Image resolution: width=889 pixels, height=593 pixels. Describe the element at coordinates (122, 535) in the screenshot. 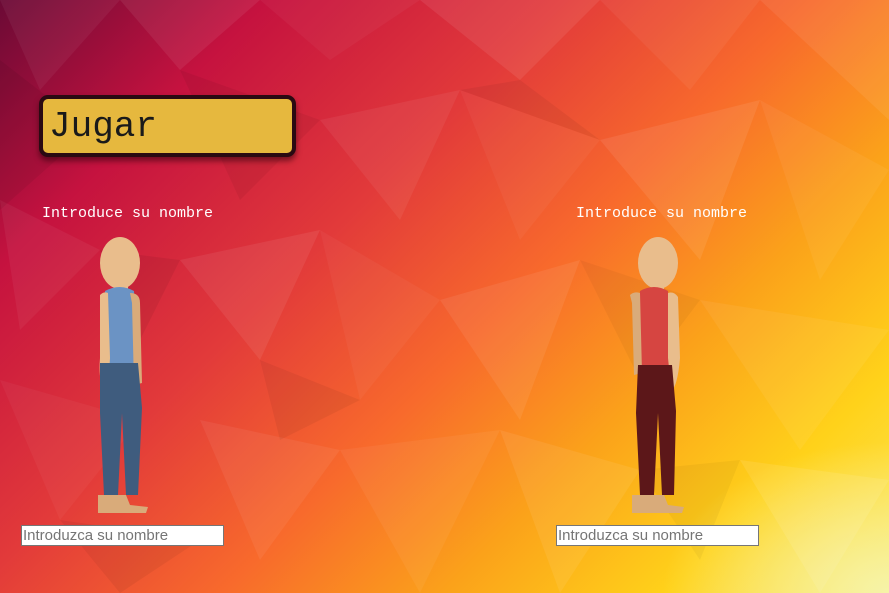

I see `player1-name-input` at that location.